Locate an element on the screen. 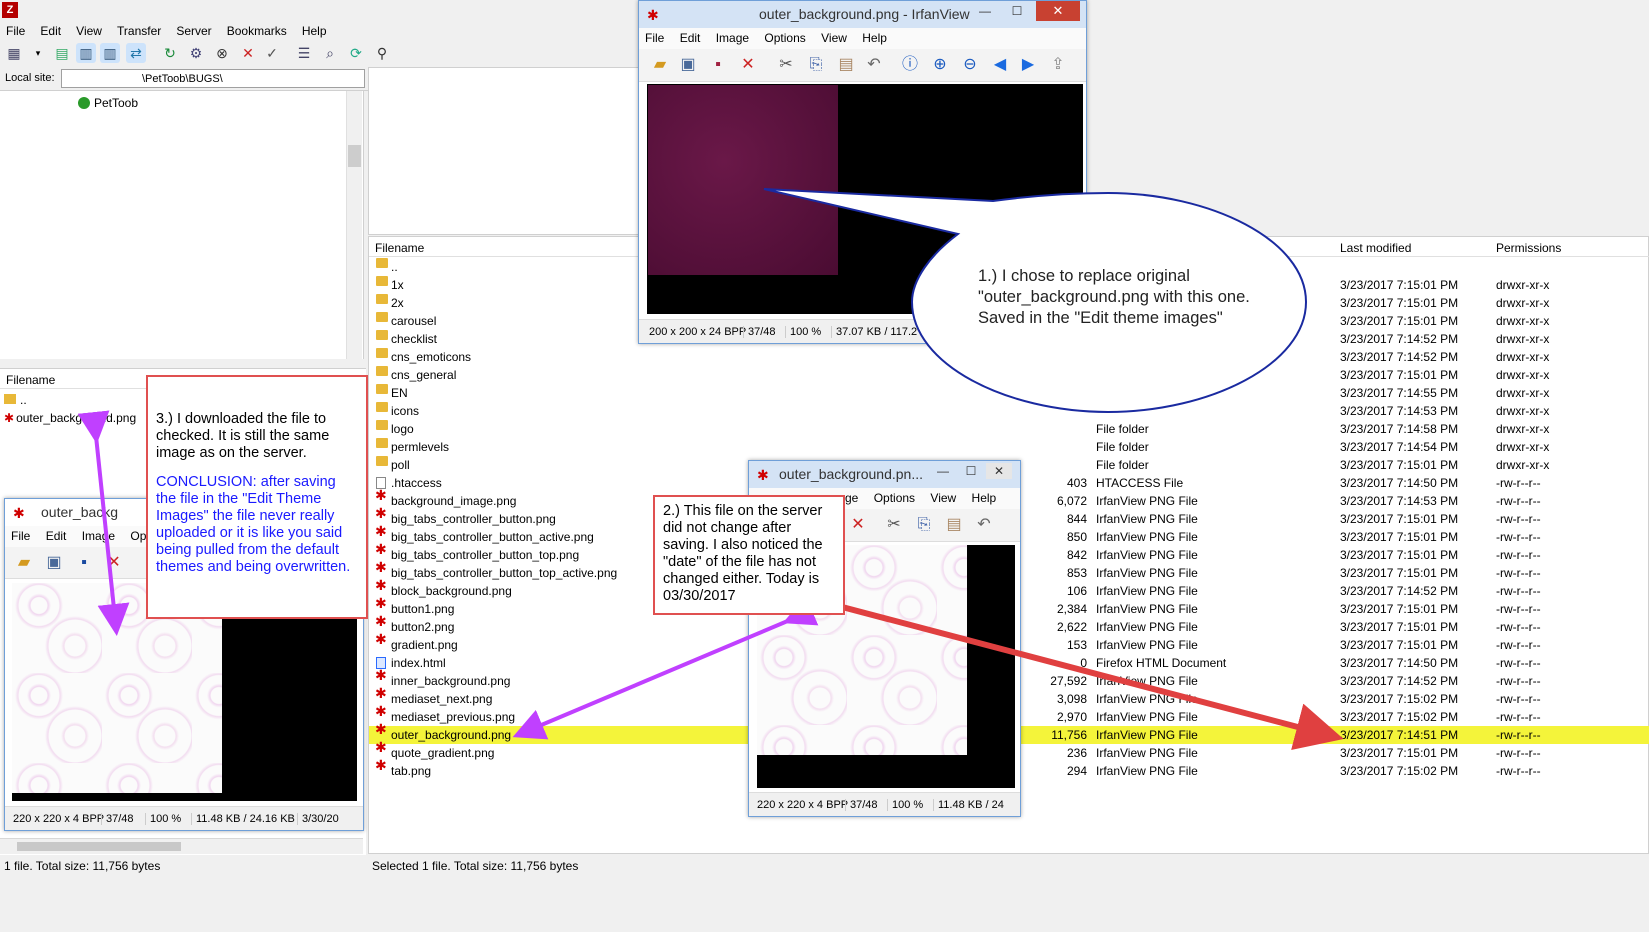  purple-arrow-diagonal is located at coordinates (665, 667).